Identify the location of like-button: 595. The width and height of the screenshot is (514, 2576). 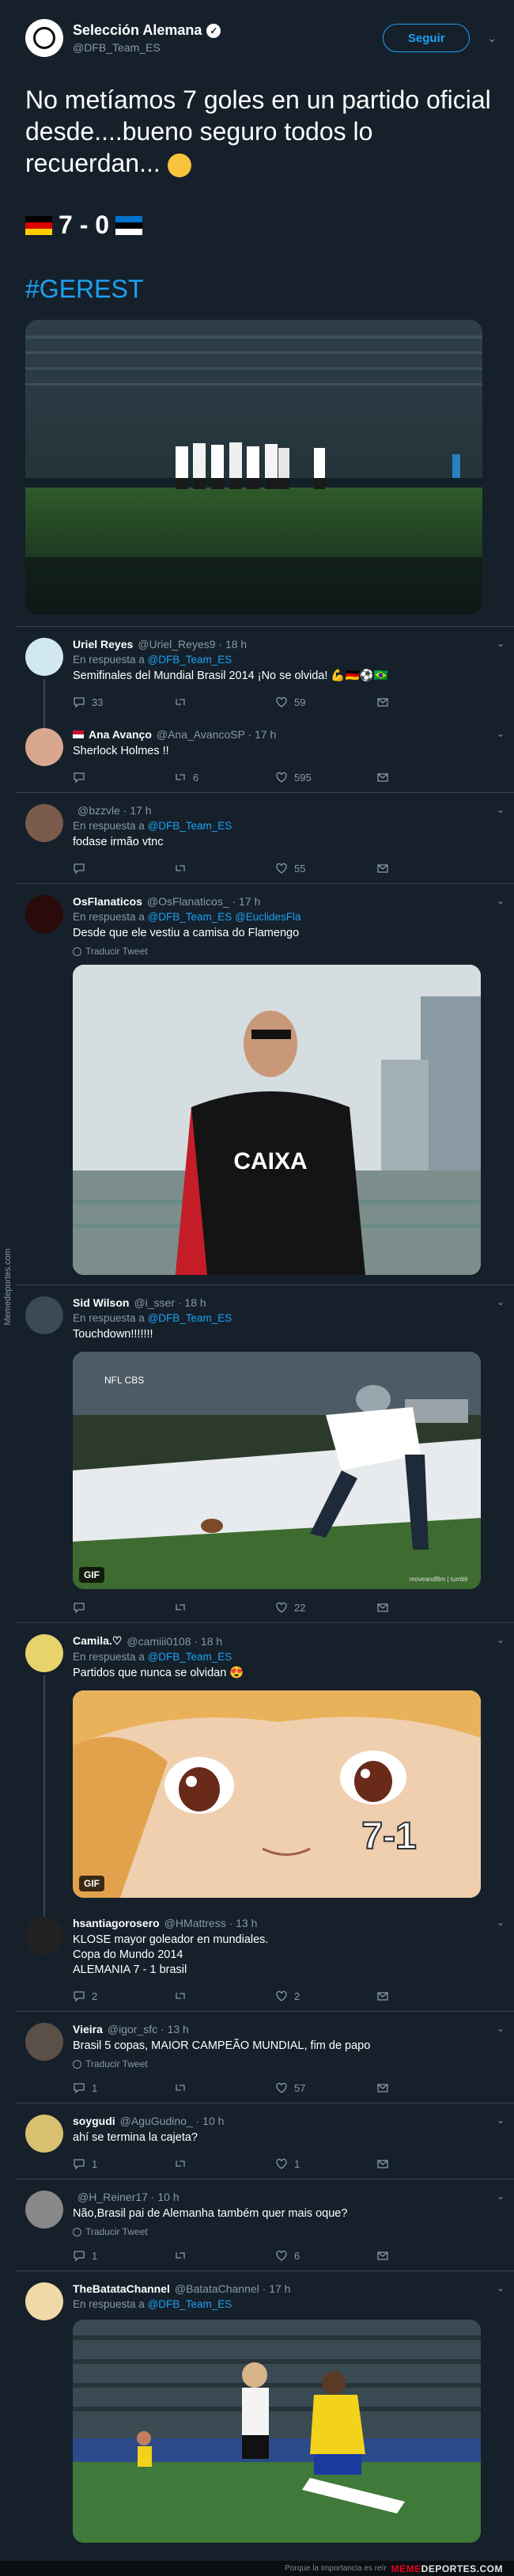
(325, 777).